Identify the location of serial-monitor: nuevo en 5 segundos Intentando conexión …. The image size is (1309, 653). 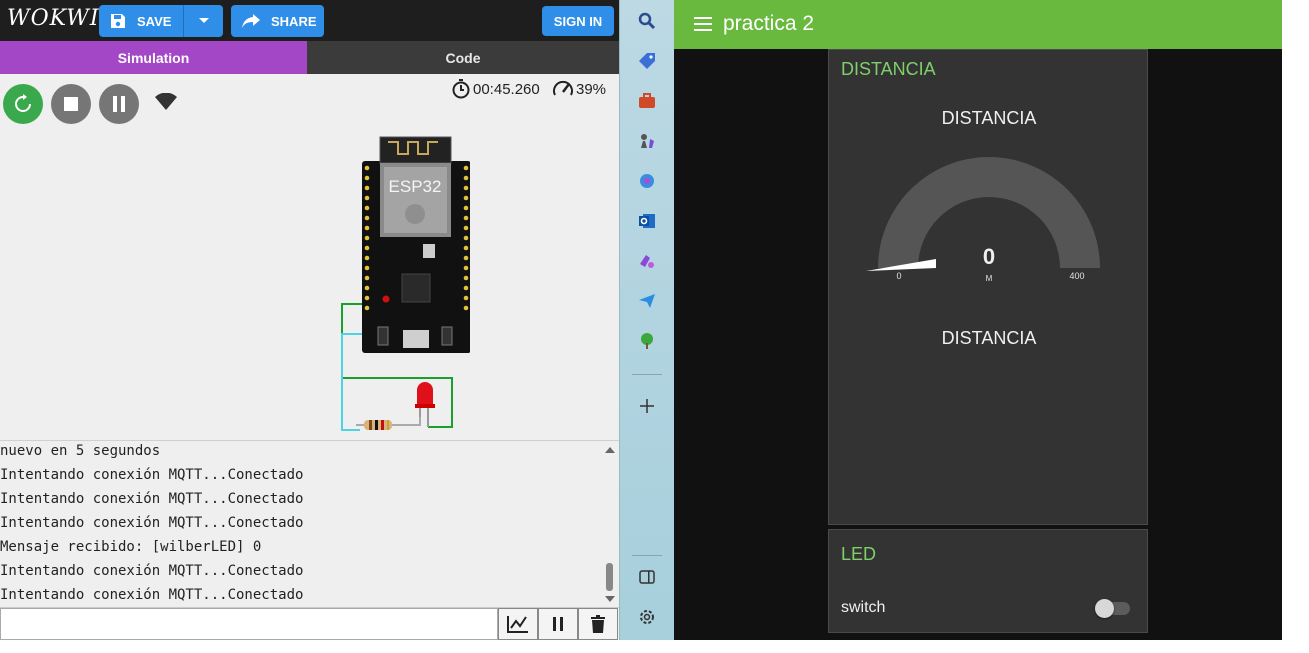
(309, 523).